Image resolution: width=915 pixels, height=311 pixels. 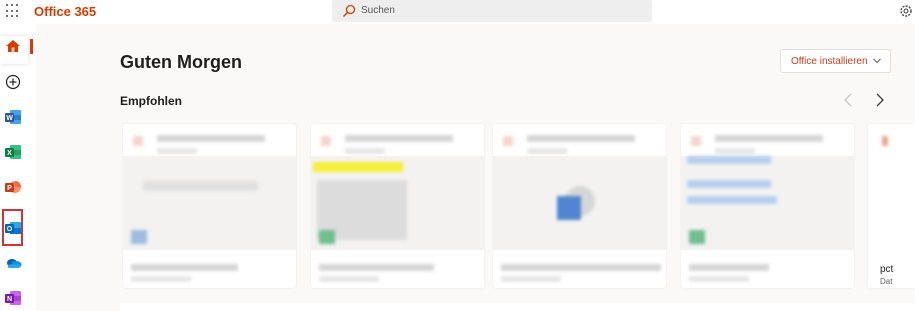 I want to click on create-plus-icon, so click(x=13, y=82).